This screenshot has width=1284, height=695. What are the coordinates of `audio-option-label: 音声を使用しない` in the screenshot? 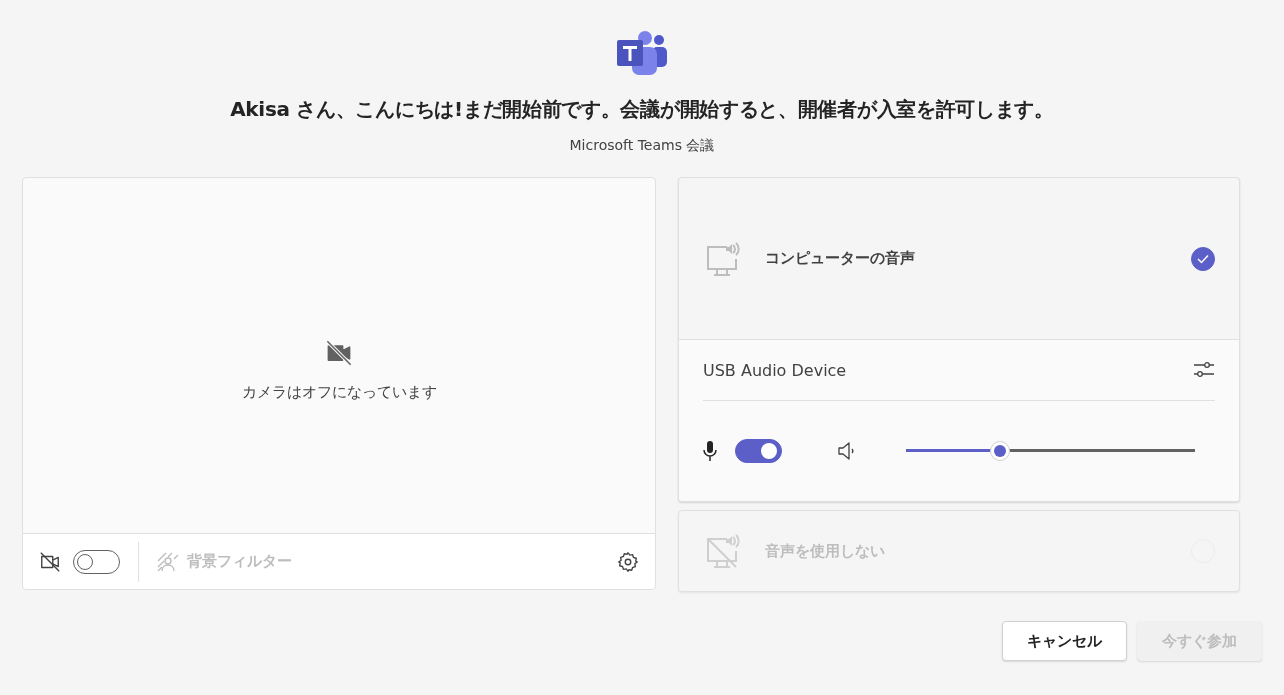 It's located at (825, 551).